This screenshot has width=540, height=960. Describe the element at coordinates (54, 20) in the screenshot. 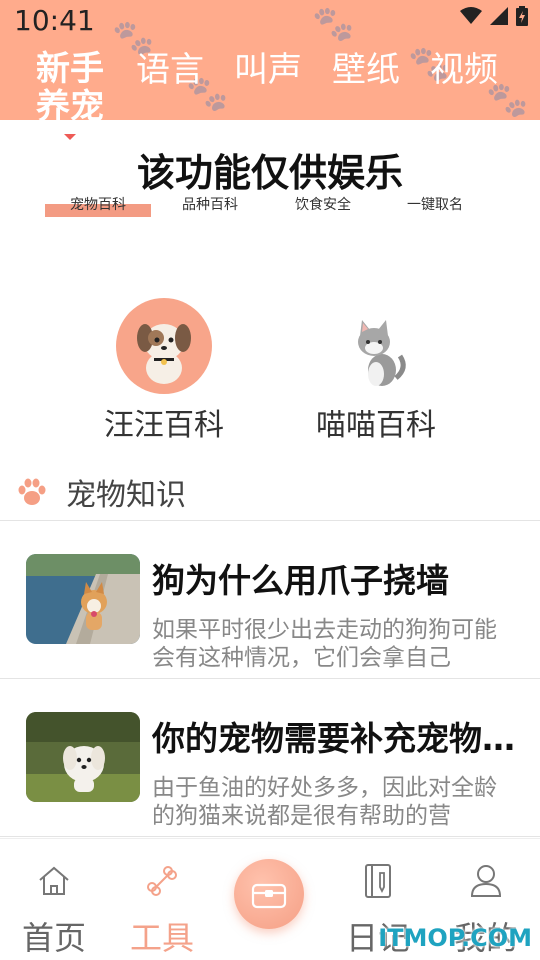

I see `status-time: 10:41` at that location.